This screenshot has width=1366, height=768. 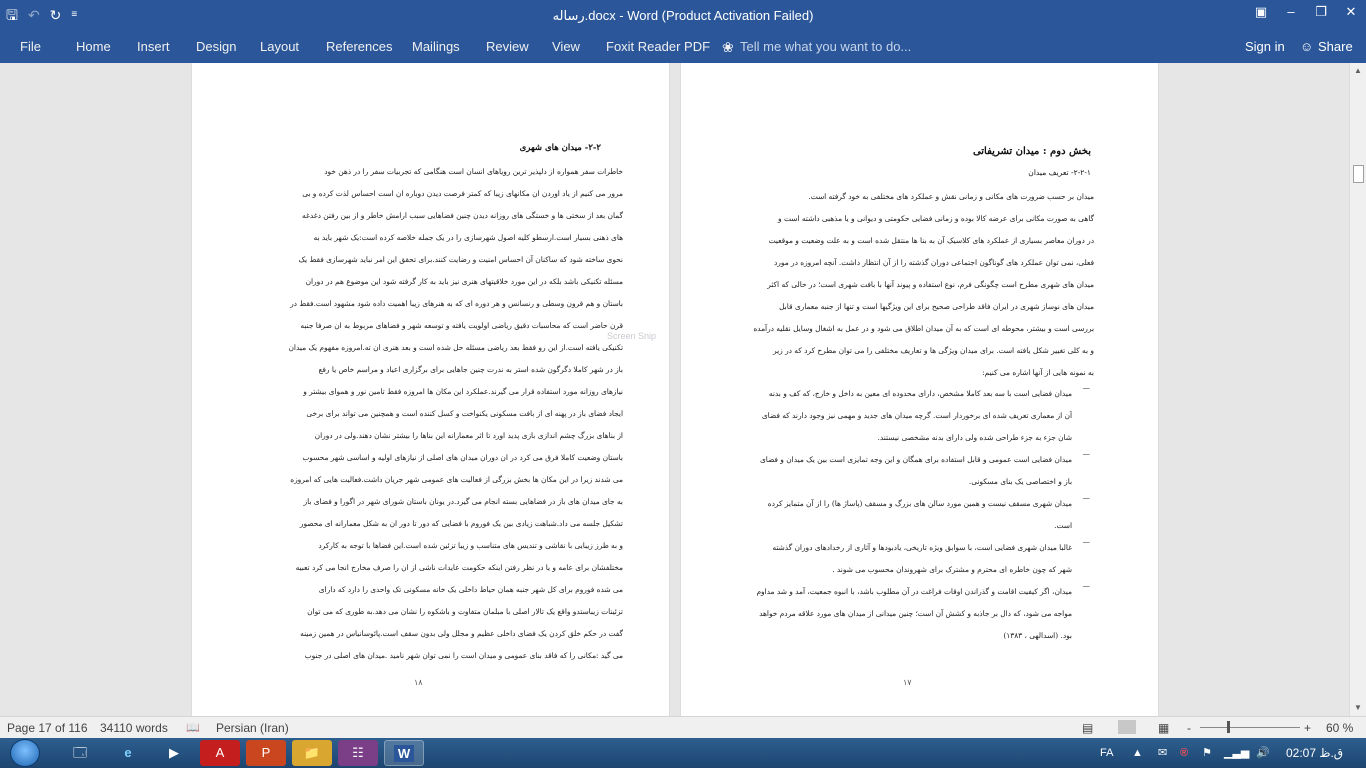 What do you see at coordinates (47, 728) in the screenshot?
I see `page-count: Page 17 of 116` at bounding box center [47, 728].